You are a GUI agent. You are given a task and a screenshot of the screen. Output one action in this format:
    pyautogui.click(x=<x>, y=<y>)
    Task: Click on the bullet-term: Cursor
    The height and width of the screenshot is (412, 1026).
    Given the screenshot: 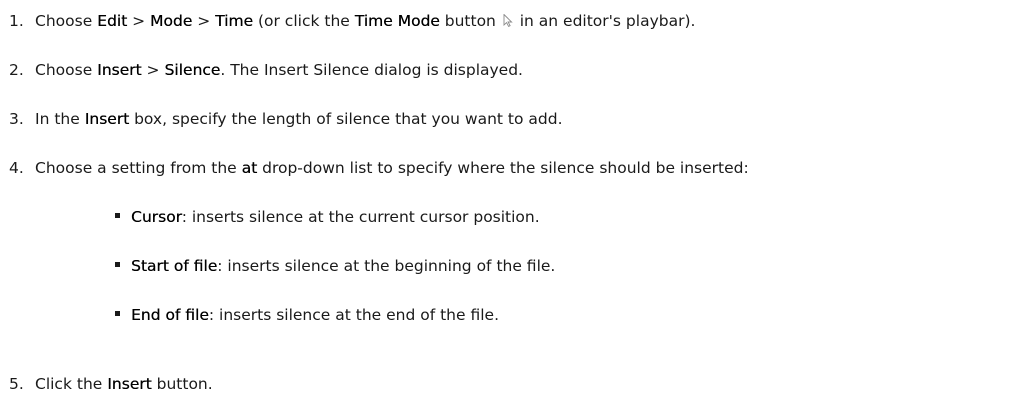 What is the action you would take?
    pyautogui.click(x=156, y=217)
    